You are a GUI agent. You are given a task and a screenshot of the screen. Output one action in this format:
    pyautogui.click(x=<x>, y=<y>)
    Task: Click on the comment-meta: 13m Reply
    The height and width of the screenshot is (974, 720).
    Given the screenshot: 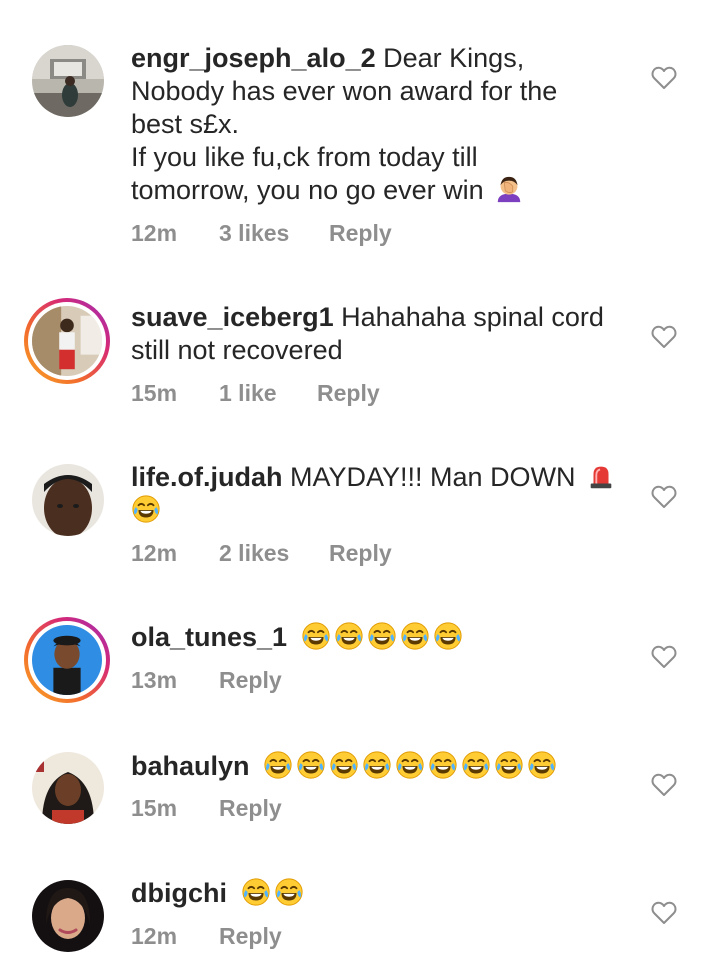 What is the action you would take?
    pyautogui.click(x=206, y=680)
    